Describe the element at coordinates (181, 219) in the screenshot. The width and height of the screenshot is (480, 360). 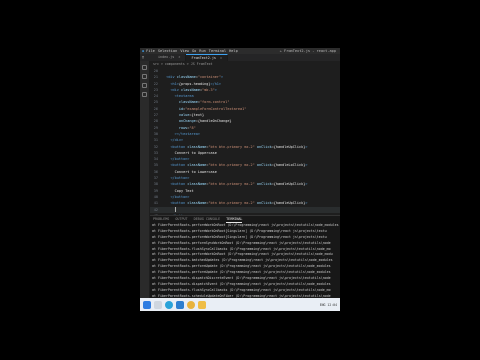
I see `panel-tab-output: OUTPUT` at that location.